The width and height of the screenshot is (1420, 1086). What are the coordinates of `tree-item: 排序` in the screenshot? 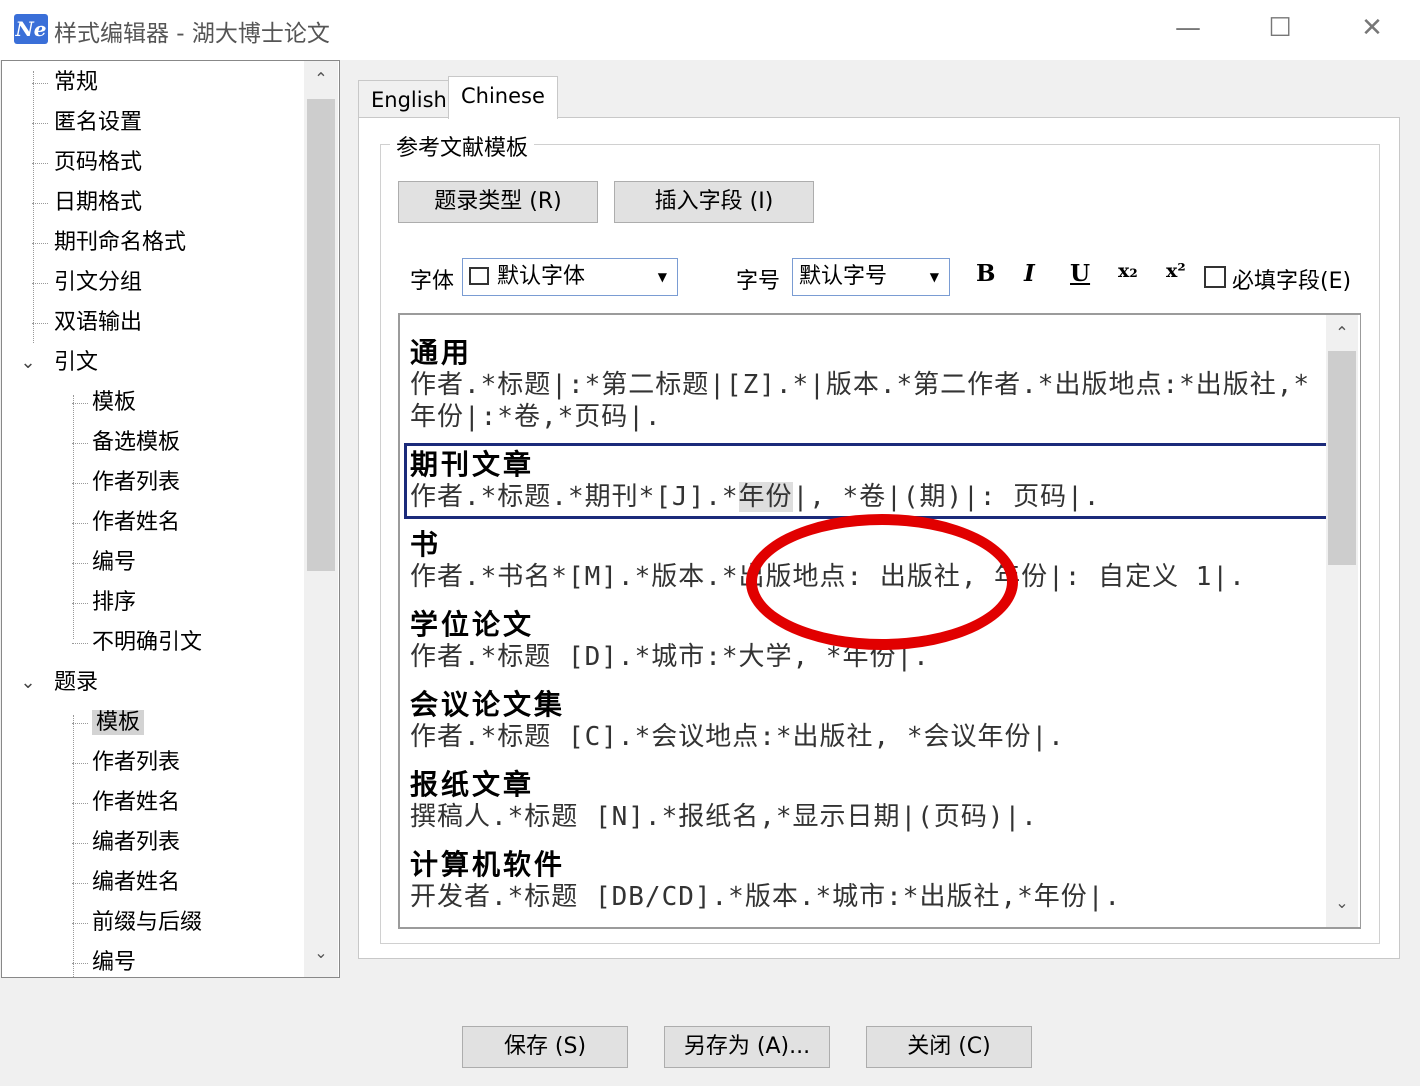 It's located at (101, 603).